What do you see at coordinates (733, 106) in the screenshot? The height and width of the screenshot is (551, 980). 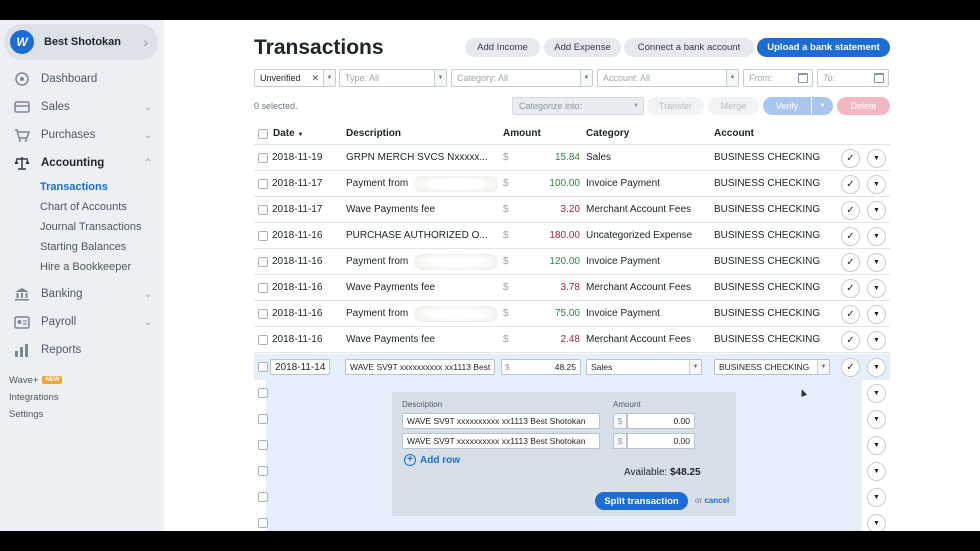 I see `merge-button: Merge` at bounding box center [733, 106].